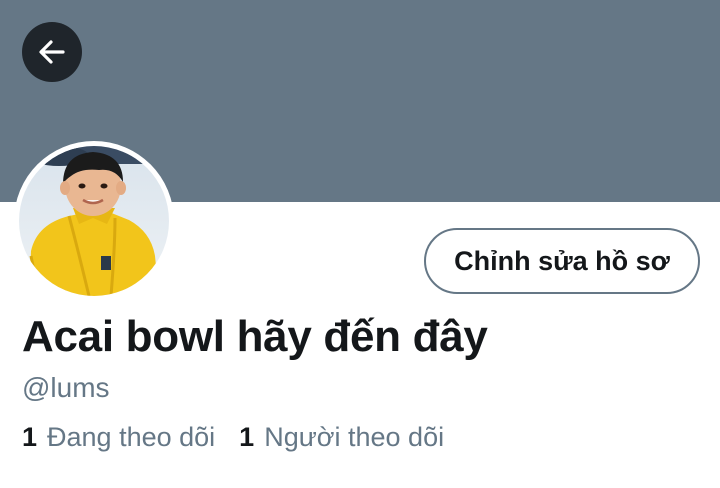  I want to click on arrow-left-icon, so click(52, 52).